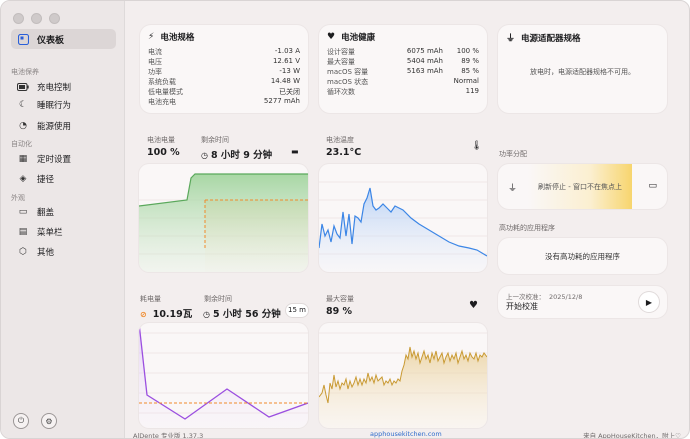 The width and height of the screenshot is (690, 439). I want to click on health-row: macOS 容量 5163 mAh 85 %, so click(403, 71).